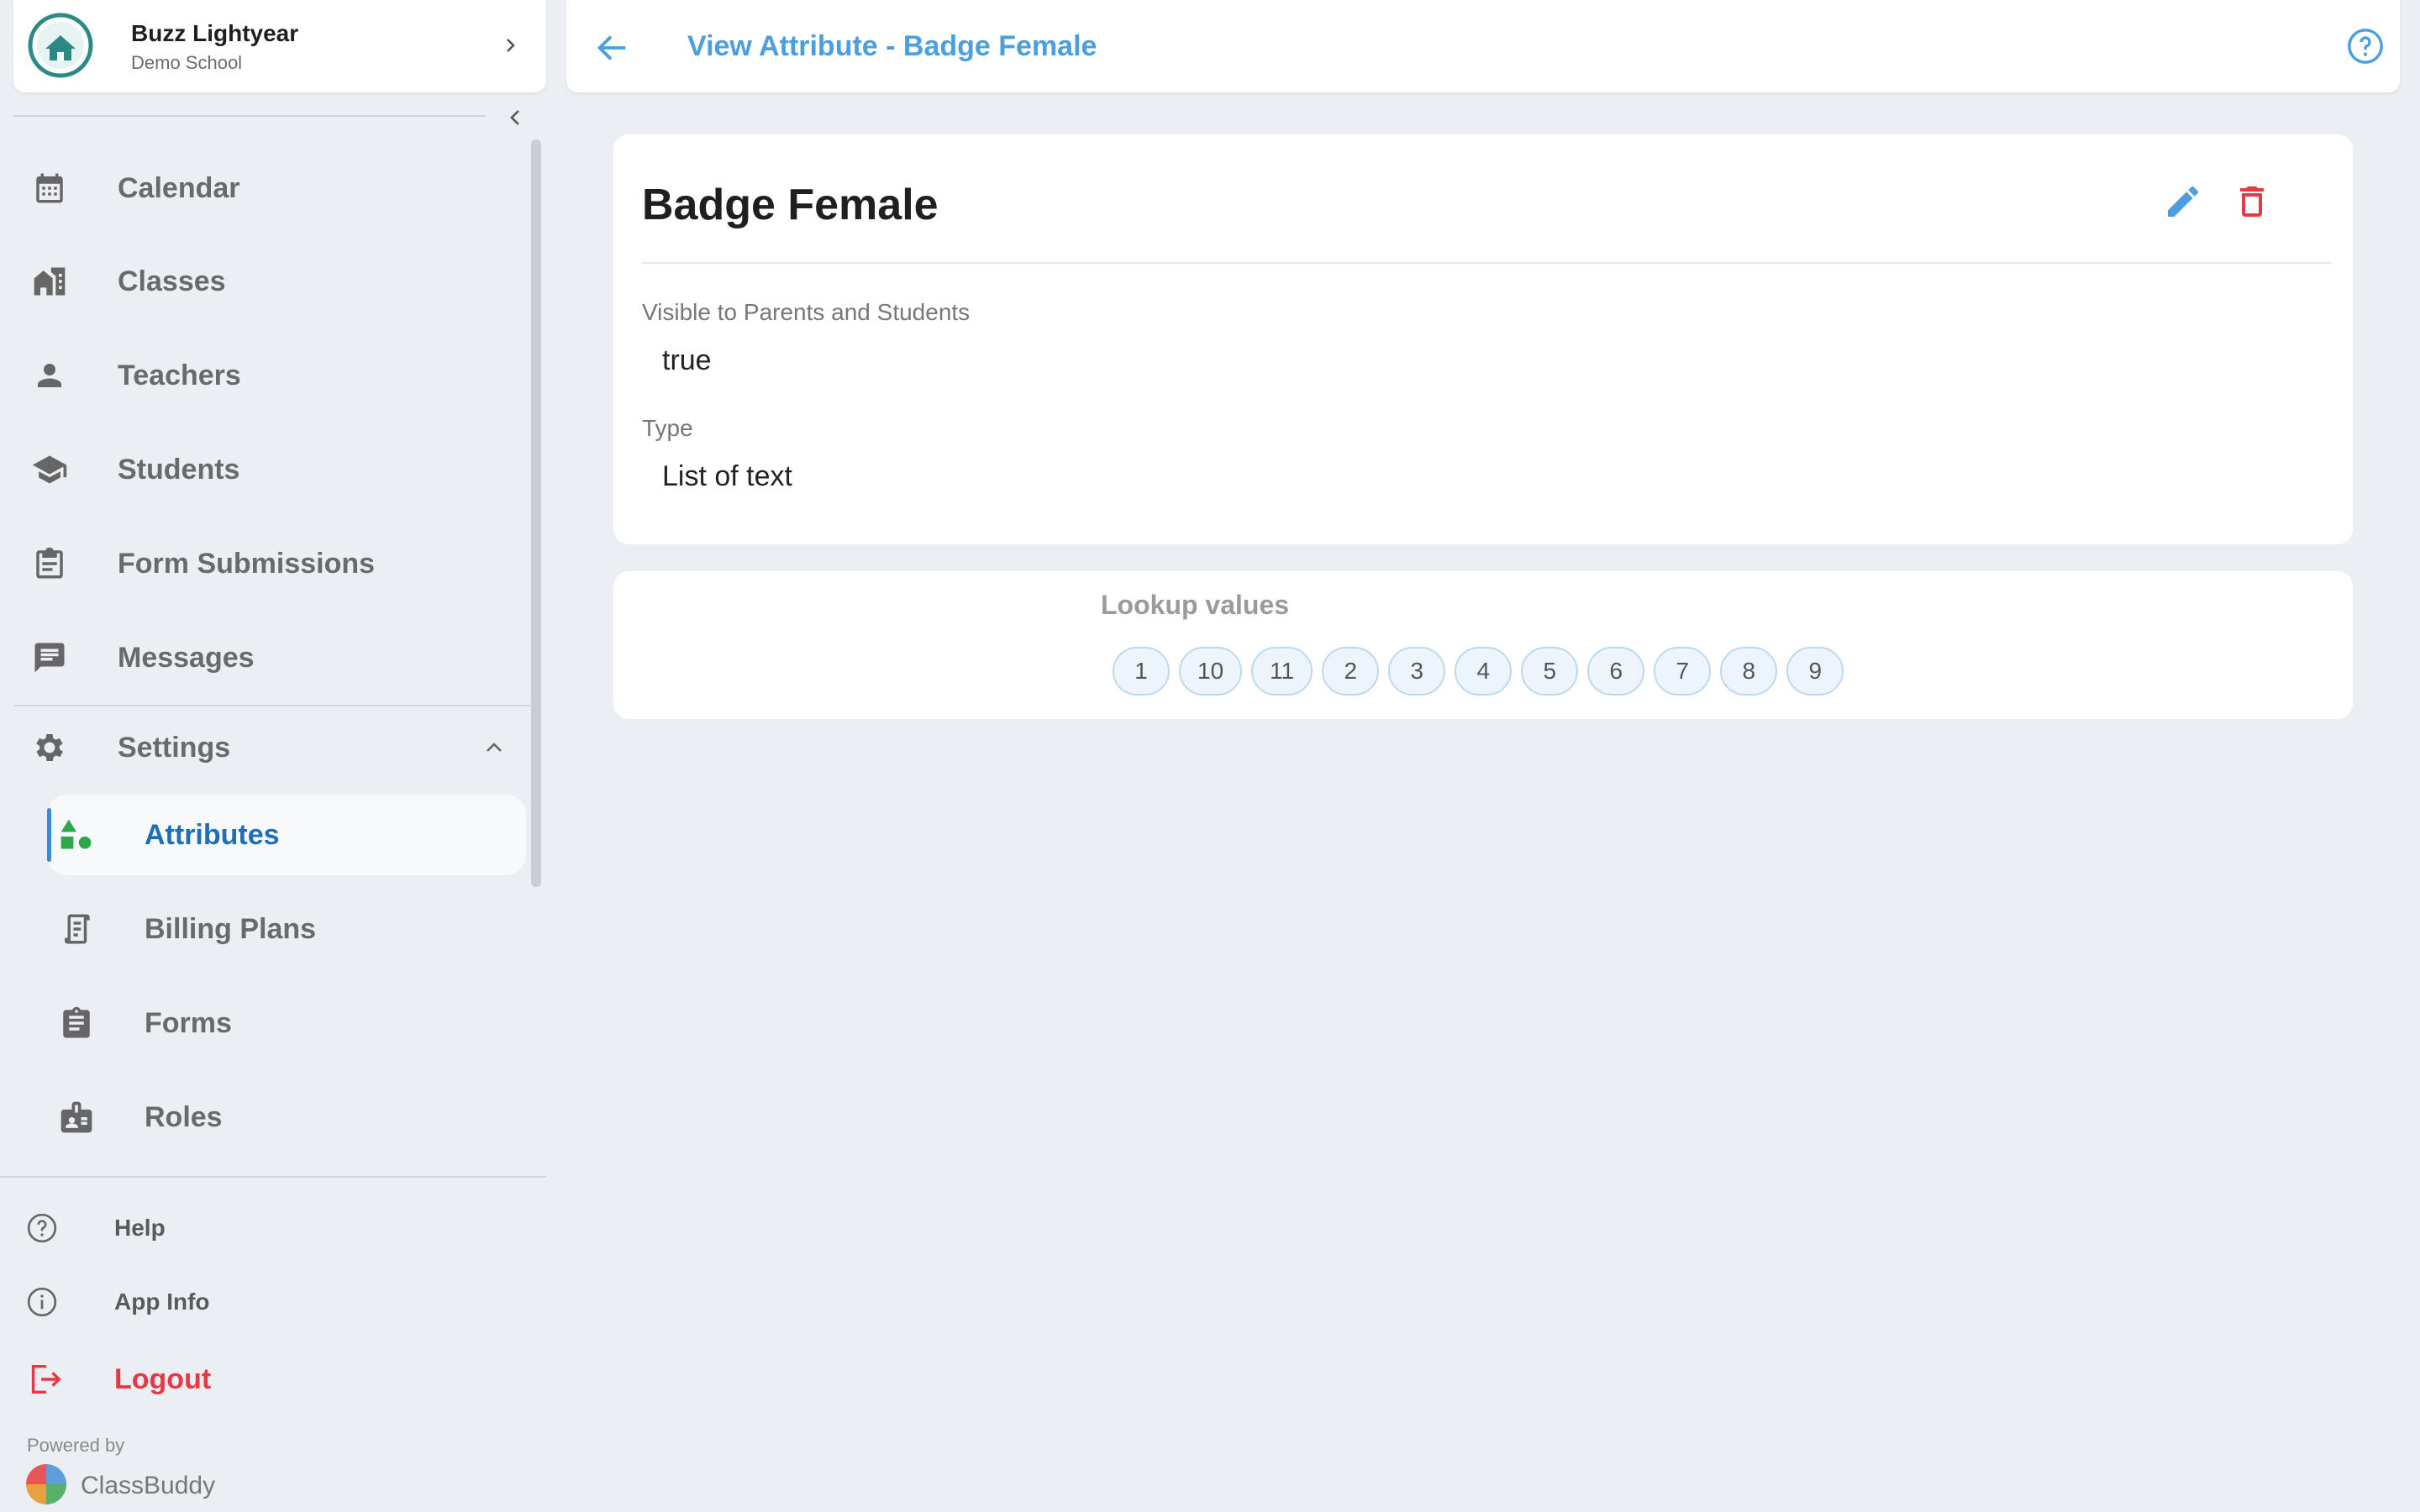  I want to click on lookup-values-card, so click(1483, 645).